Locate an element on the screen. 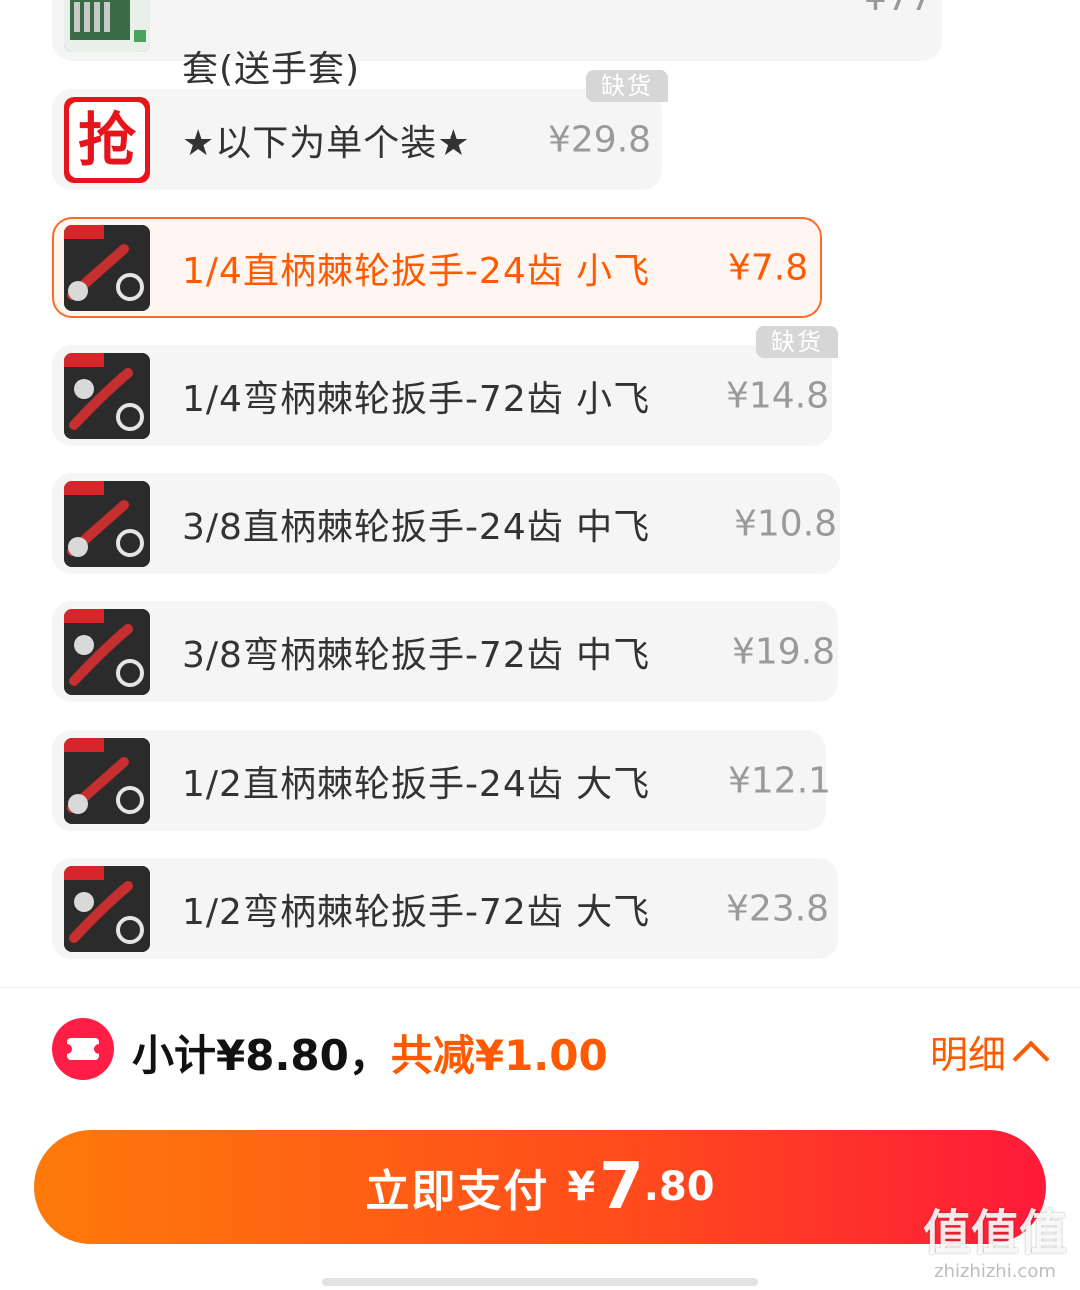 Image resolution: width=1080 pixels, height=1290 pixels. pay-amount-integer: 7 is located at coordinates (621, 1187).